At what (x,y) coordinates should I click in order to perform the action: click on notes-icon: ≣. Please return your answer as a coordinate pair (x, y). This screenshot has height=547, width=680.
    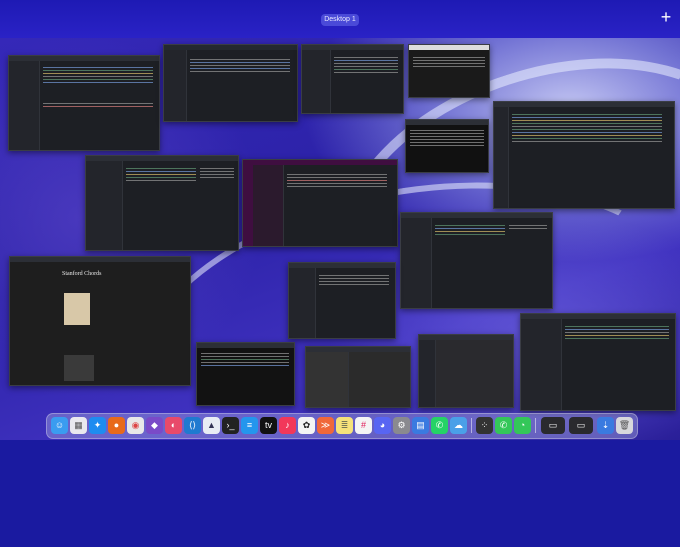
    Looking at the image, I should click on (344, 425).